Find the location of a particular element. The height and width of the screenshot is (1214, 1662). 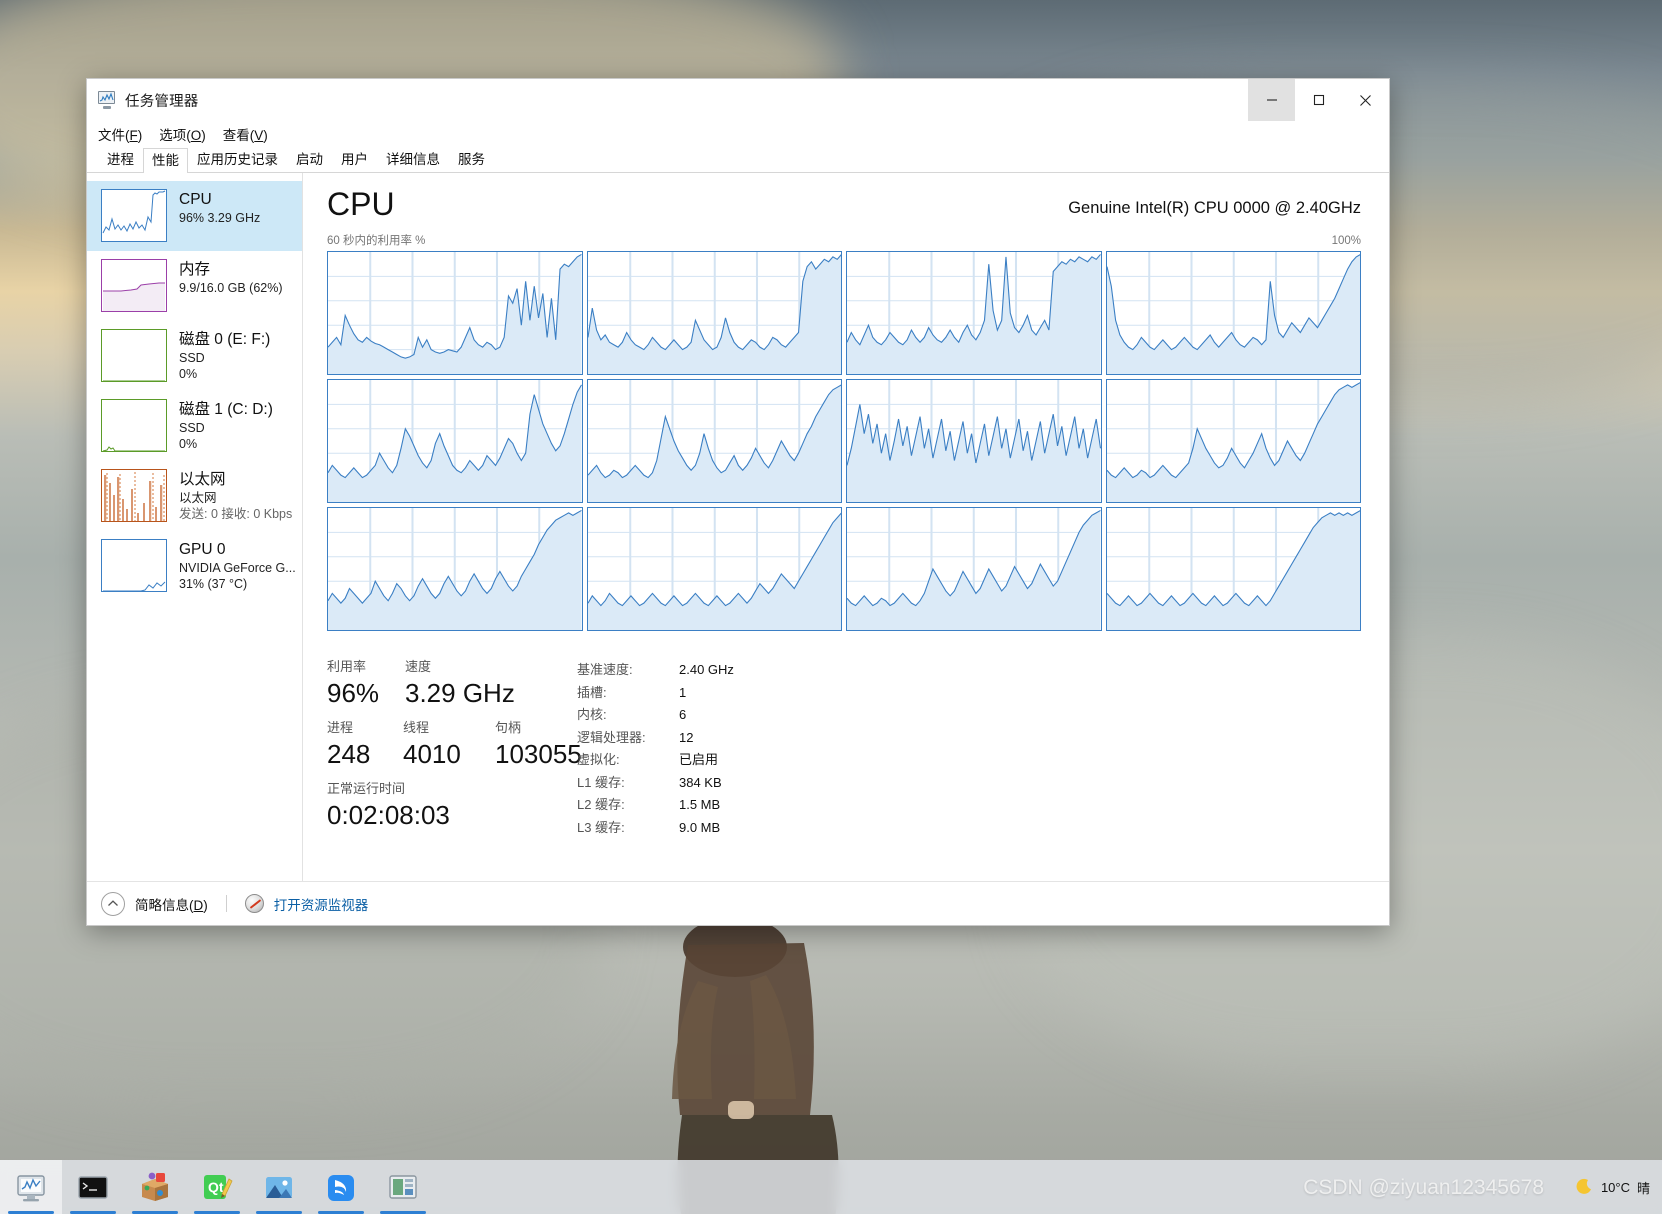

taskbar-qt-creator: Qt is located at coordinates (217, 1187).